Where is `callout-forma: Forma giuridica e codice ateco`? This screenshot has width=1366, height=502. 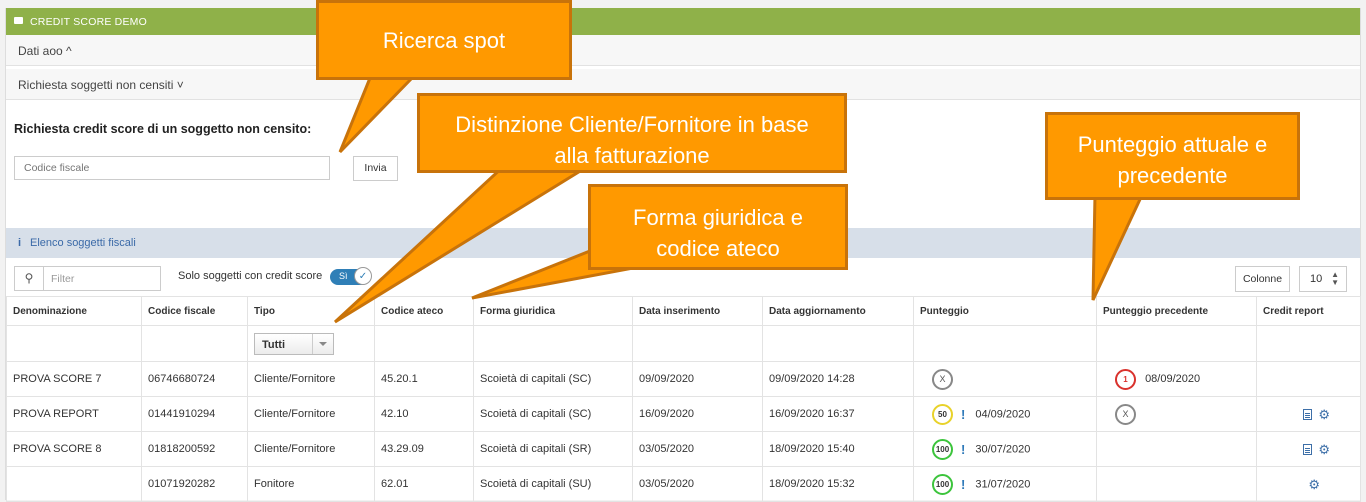 callout-forma: Forma giuridica e codice ateco is located at coordinates (718, 227).